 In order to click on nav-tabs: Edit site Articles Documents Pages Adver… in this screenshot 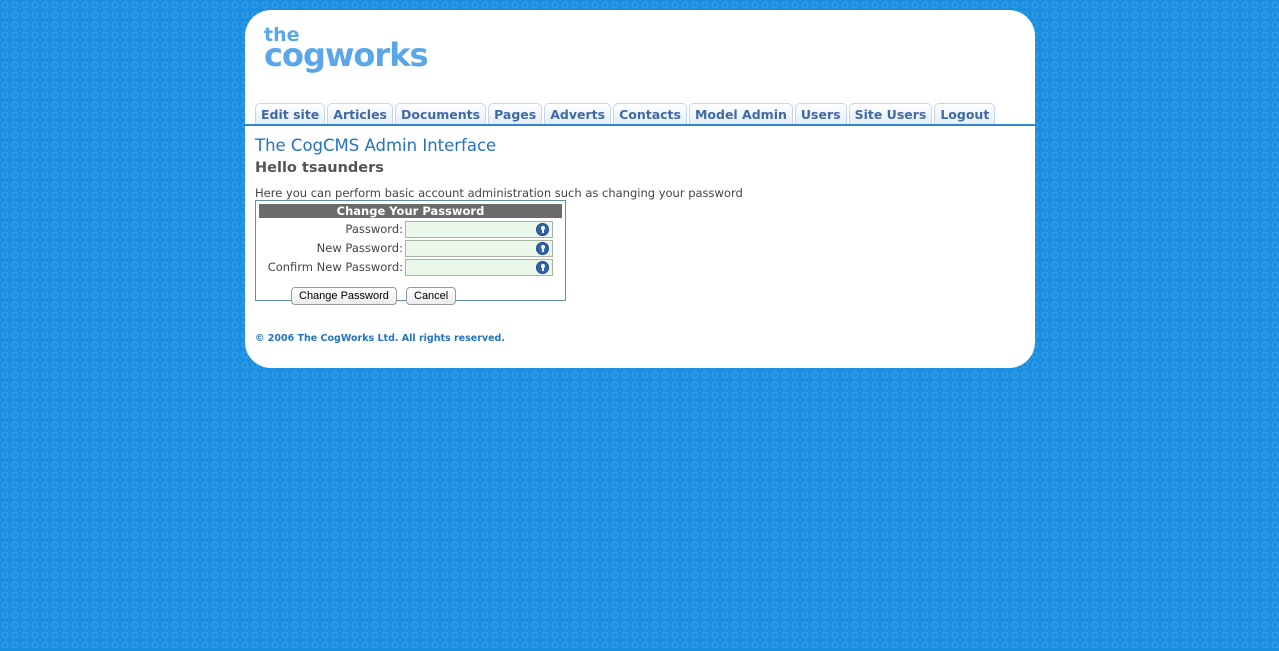, I will do `click(625, 114)`.